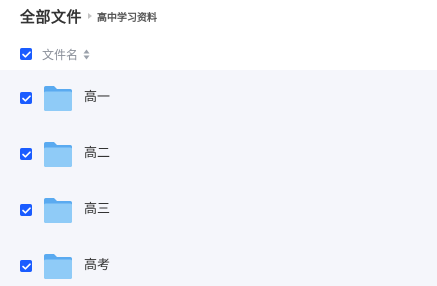 Image resolution: width=437 pixels, height=286 pixels. I want to click on table-header: 文件名, so click(55, 54).